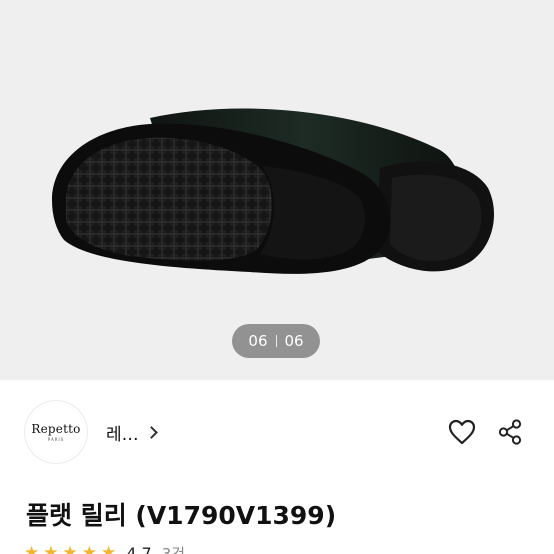 The image size is (554, 554). Describe the element at coordinates (173, 549) in the screenshot. I see `review-count: 3건` at that location.